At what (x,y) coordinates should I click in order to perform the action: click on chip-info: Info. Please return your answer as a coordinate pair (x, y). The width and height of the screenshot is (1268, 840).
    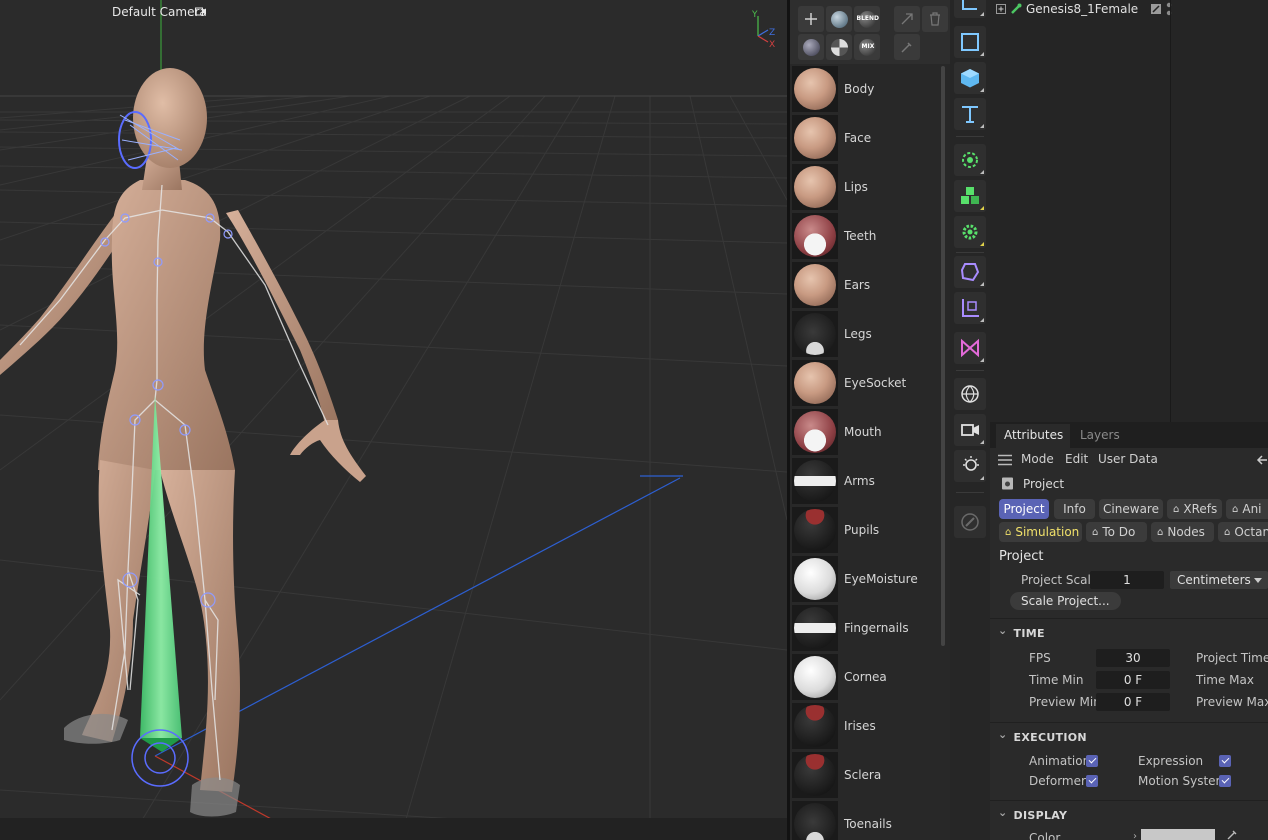
    Looking at the image, I should click on (1074, 509).